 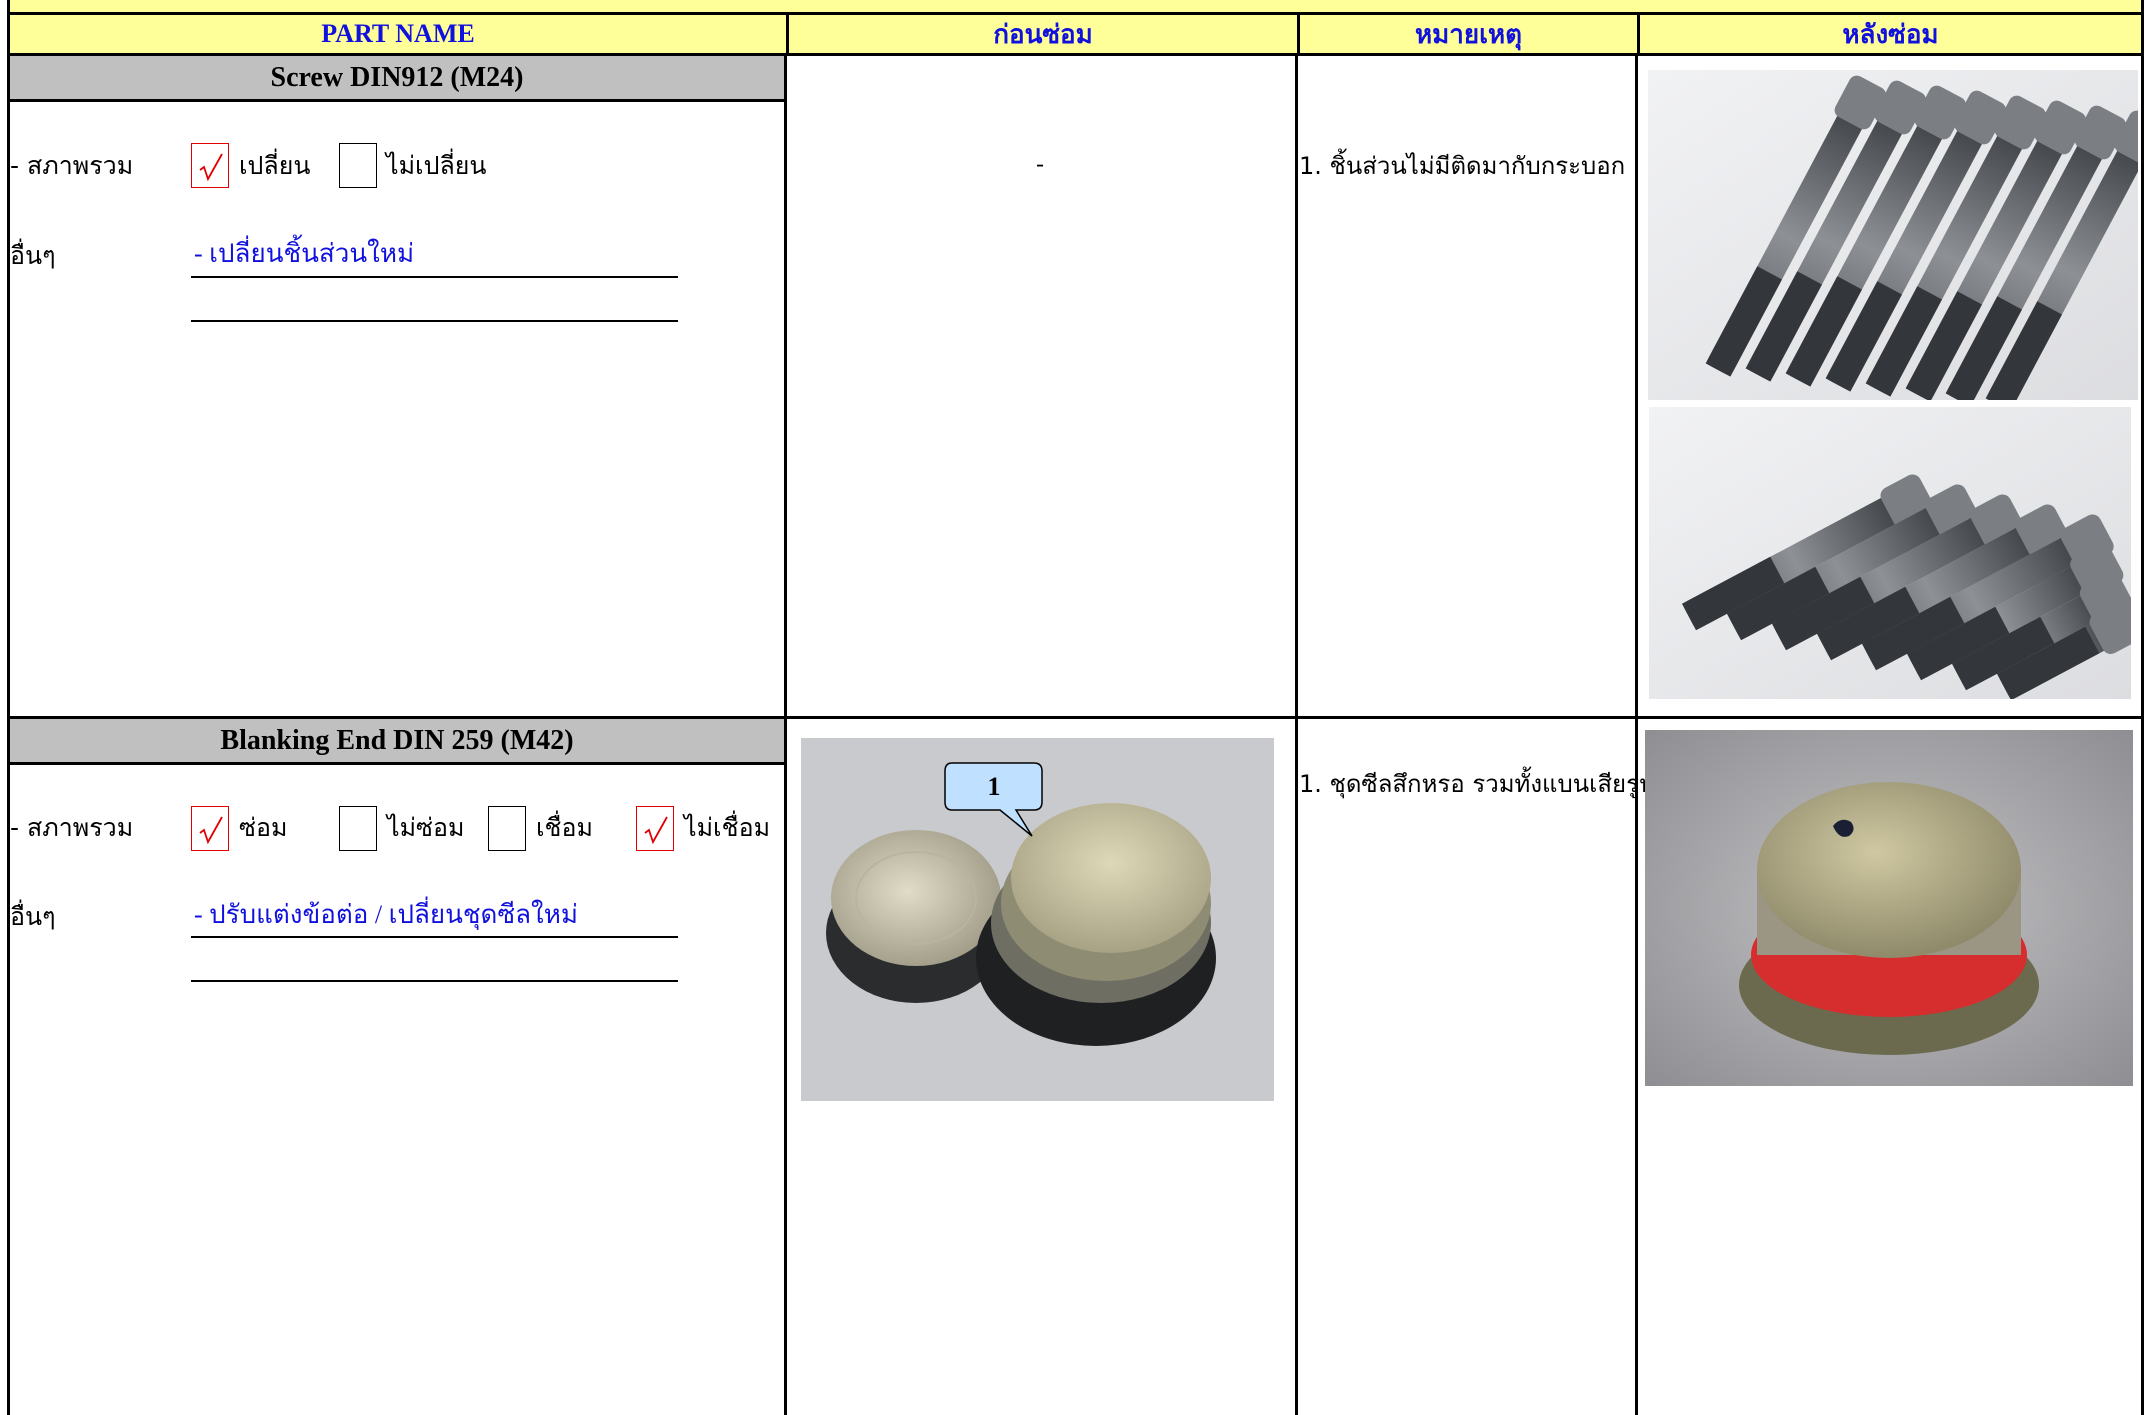 What do you see at coordinates (1040, 164) in the screenshot?
I see `before-repair-empty: -` at bounding box center [1040, 164].